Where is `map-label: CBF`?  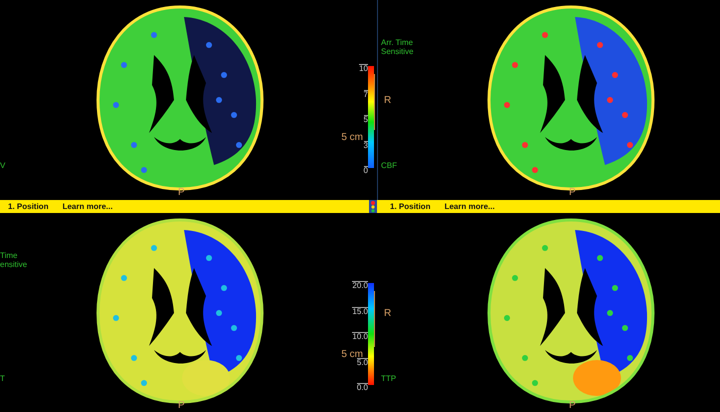 map-label: CBF is located at coordinates (389, 165).